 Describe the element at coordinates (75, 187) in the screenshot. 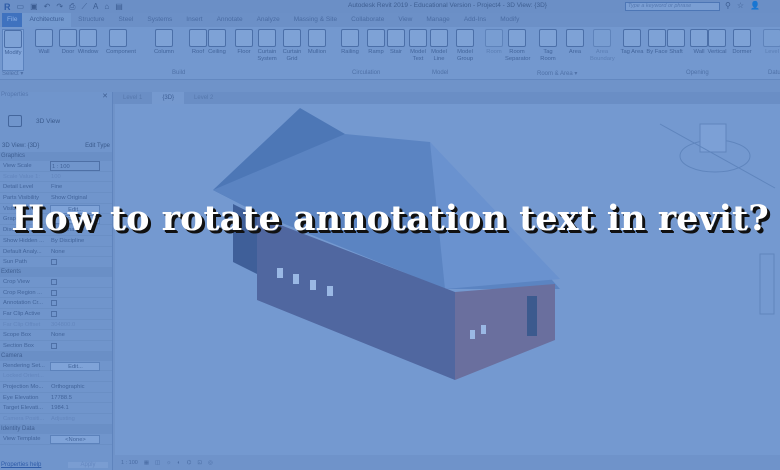

I see `property-value: Fine` at that location.